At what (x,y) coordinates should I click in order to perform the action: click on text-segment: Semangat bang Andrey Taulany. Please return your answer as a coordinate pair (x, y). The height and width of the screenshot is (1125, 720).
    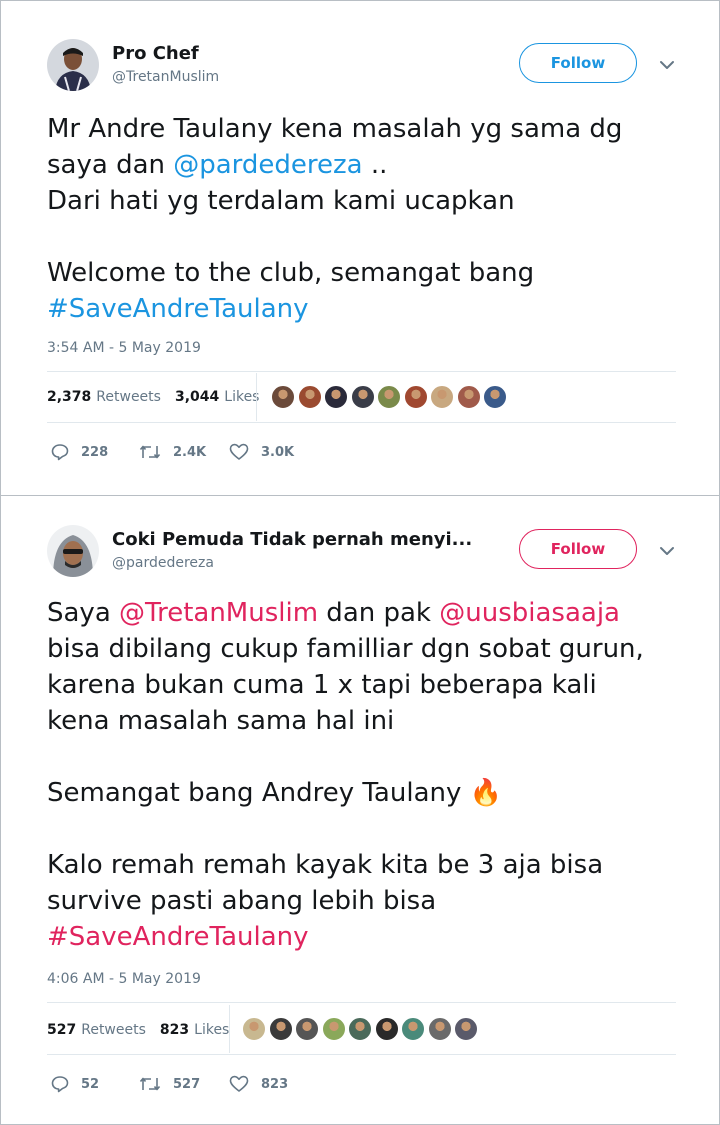
    Looking at the image, I should click on (258, 793).